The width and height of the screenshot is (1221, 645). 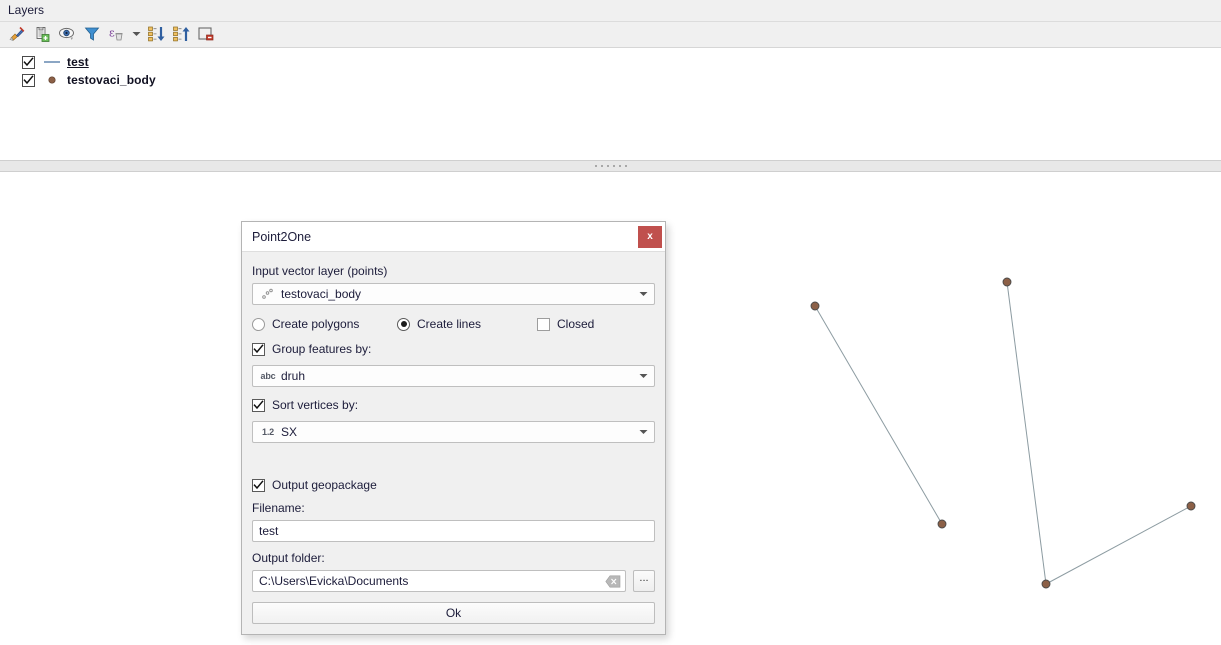 I want to click on output-folder-label: Output folder:, so click(x=288, y=558).